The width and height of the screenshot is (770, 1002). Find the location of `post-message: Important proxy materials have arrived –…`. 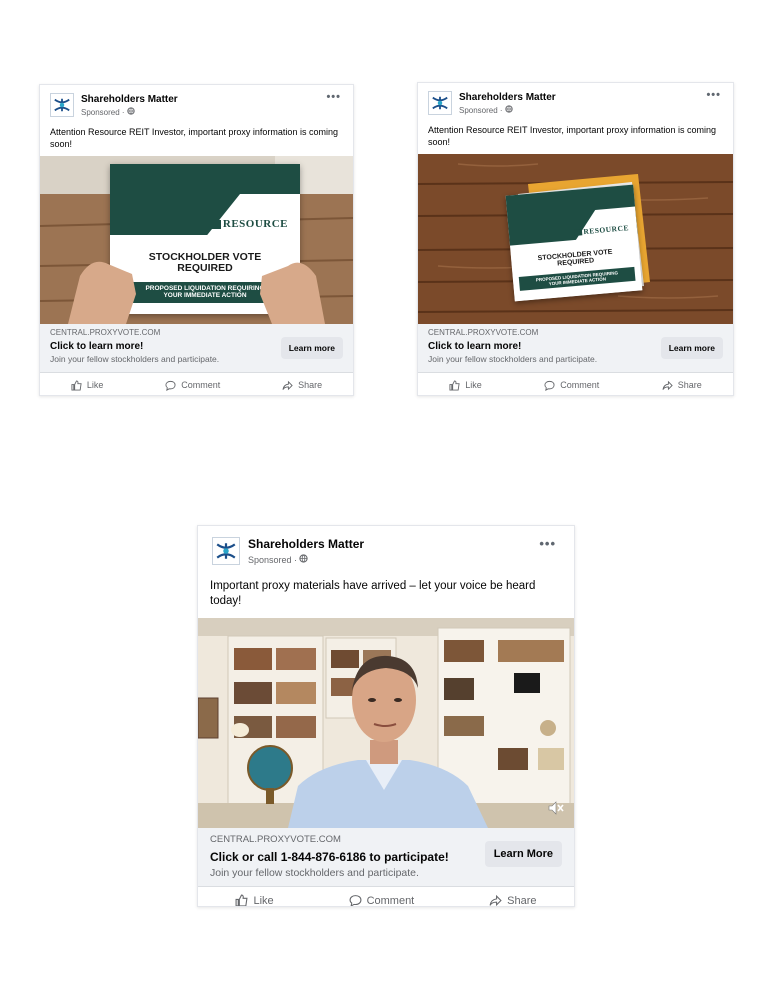

post-message: Important proxy materials have arrived –… is located at coordinates (373, 593).